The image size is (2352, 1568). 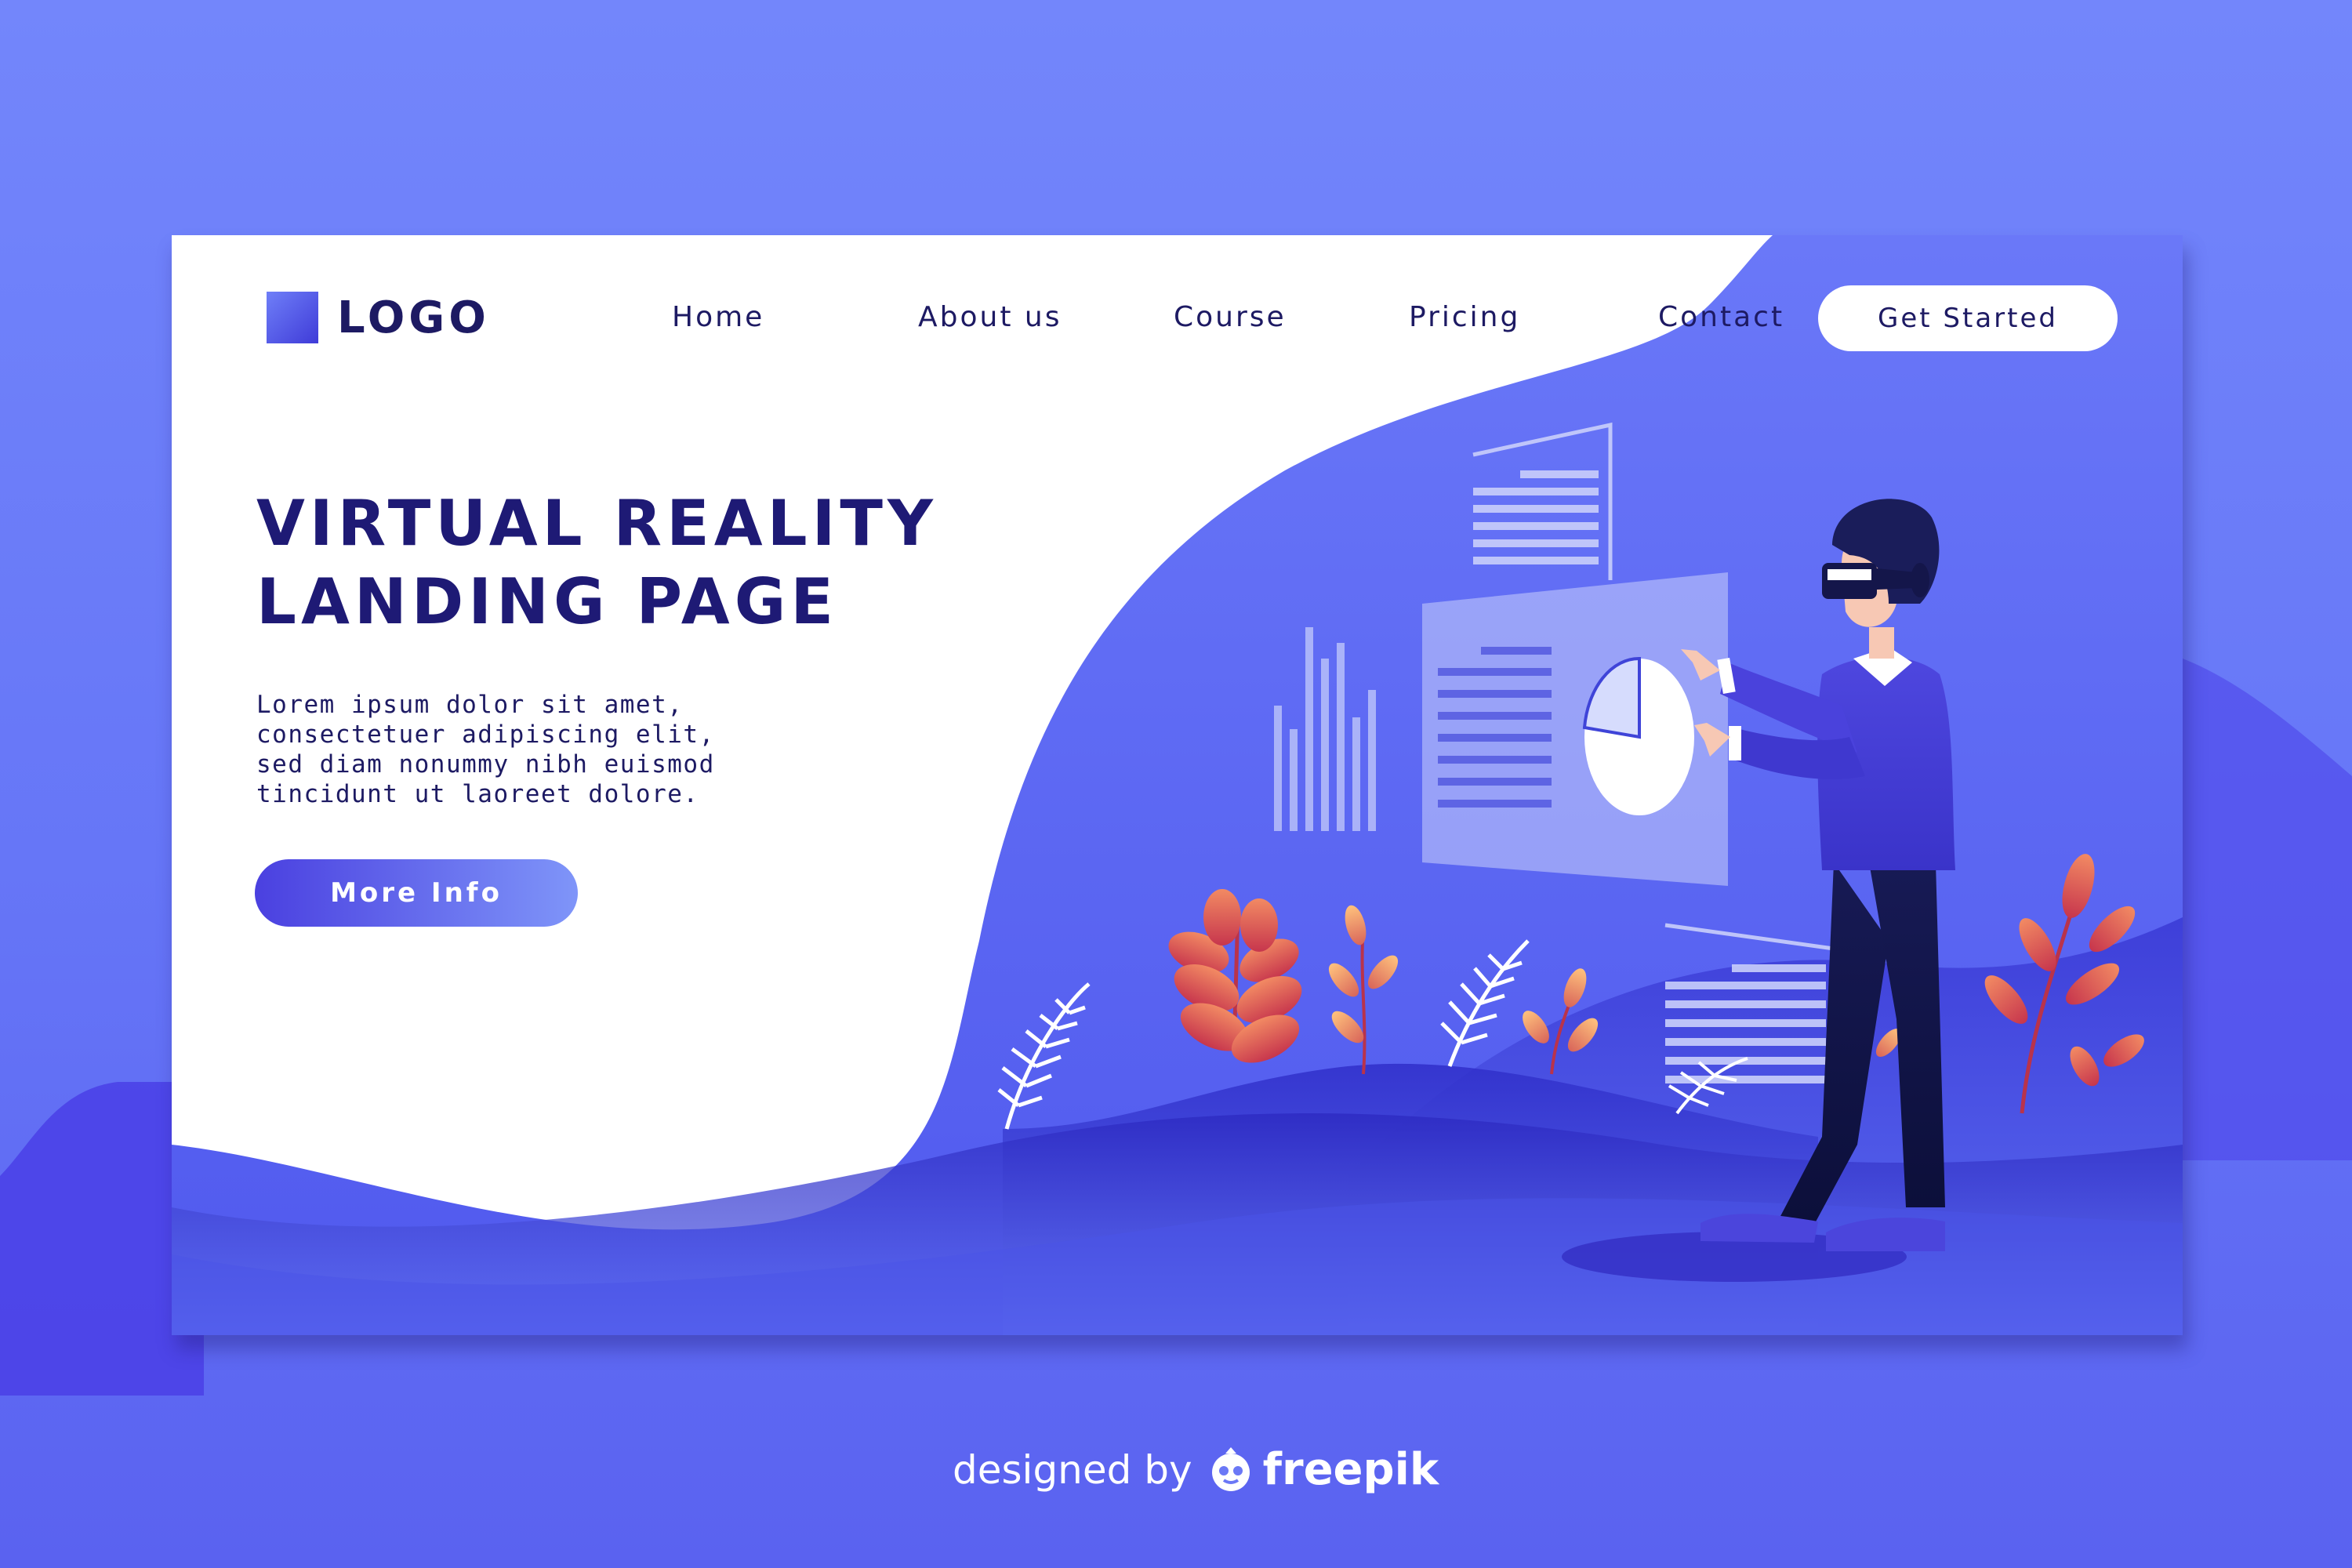 I want to click on hero-title-line2: LANDING PAGE, so click(x=547, y=601).